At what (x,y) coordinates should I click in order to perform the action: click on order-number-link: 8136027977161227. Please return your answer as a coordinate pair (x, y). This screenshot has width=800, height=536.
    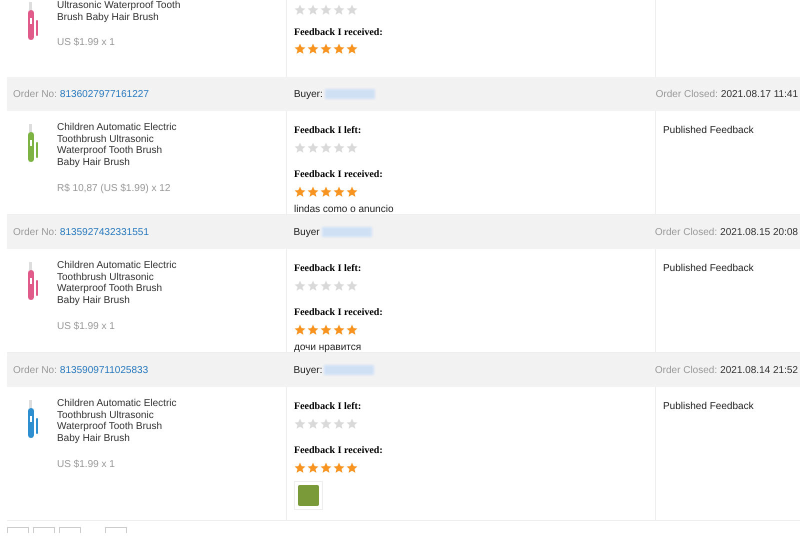
    Looking at the image, I should click on (104, 94).